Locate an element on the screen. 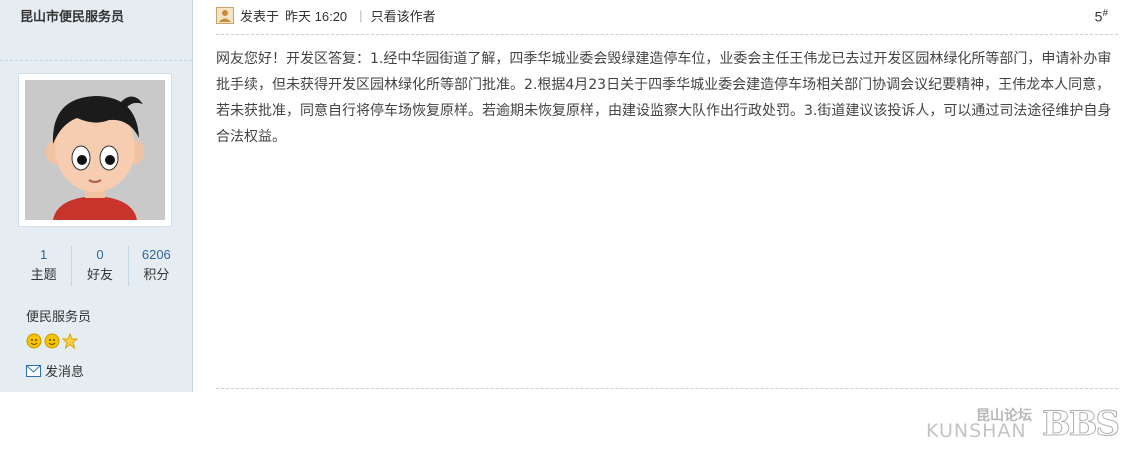  site-watermark-logo: 昆山论坛 KUNSHAN BBS is located at coordinates (1023, 424).